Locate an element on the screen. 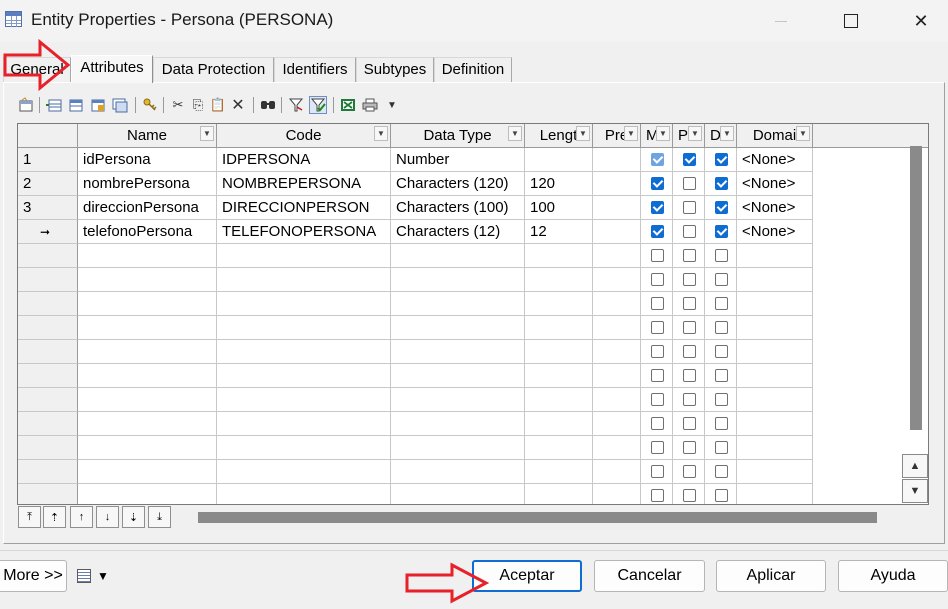 This screenshot has width=948, height=609. checkbox-p is located at coordinates (689, 399).